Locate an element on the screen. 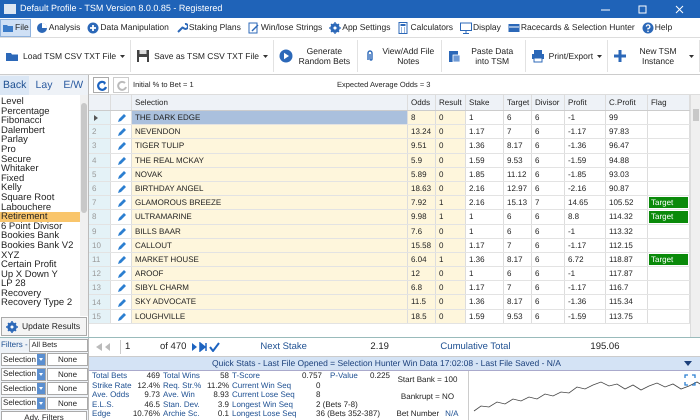  toolbar-button: Save as TSM CSV TXT File is located at coordinates (202, 56).